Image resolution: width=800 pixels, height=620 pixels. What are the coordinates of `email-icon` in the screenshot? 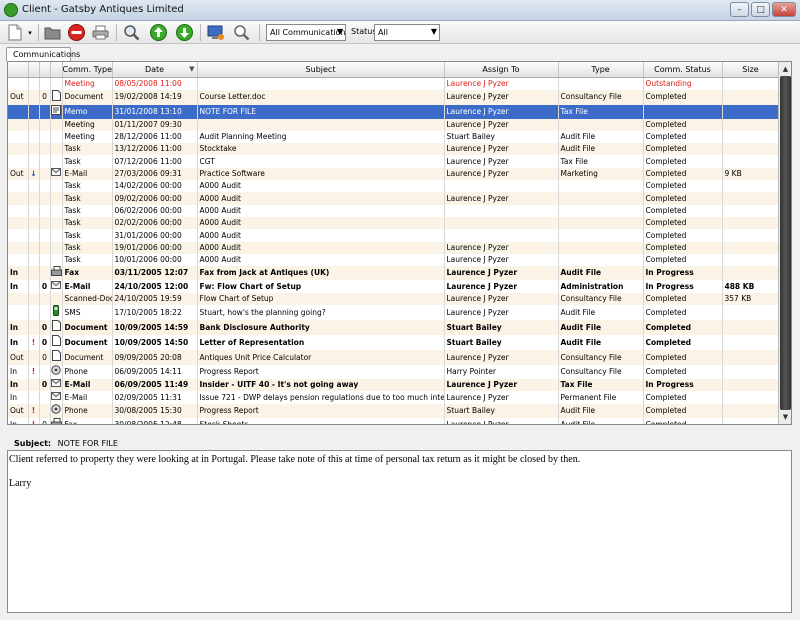 It's located at (56, 172).